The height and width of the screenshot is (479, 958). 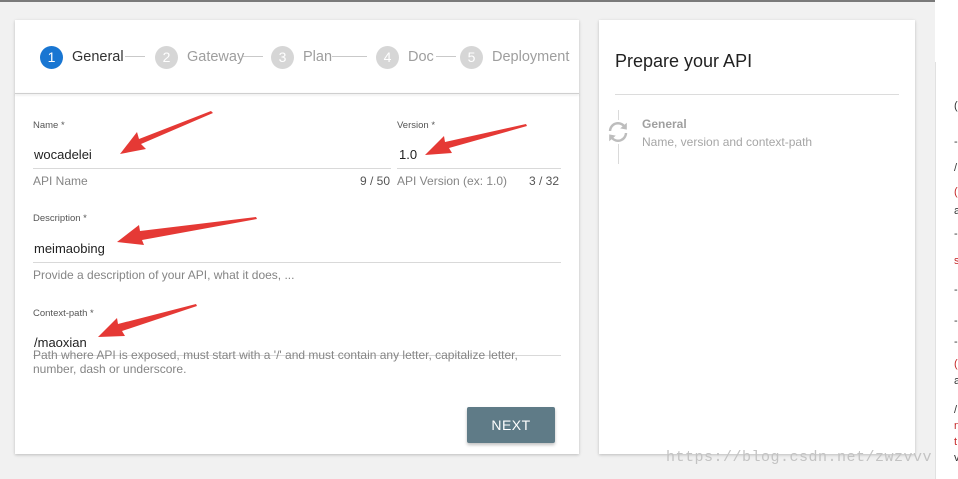 I want to click on context-path-hint-line-2: number, dash or underscore., so click(x=110, y=369).